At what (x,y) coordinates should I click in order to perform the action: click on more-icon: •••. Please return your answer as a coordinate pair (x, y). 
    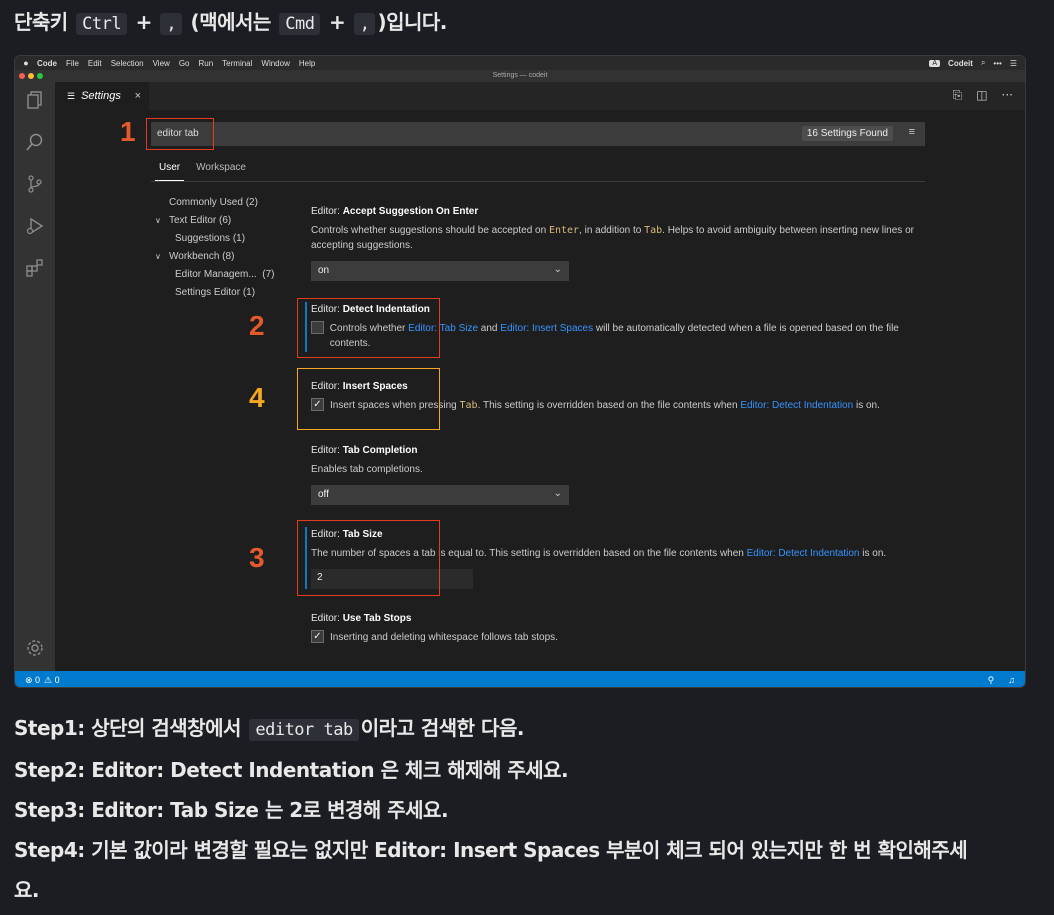
    Looking at the image, I should click on (997, 63).